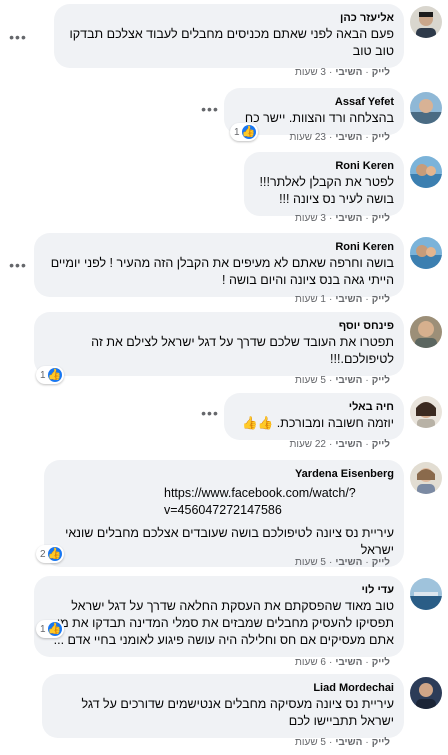 The height and width of the screenshot is (755, 448). Describe the element at coordinates (223, 688) in the screenshot. I see `comment-author: Liad Mordechai` at that location.